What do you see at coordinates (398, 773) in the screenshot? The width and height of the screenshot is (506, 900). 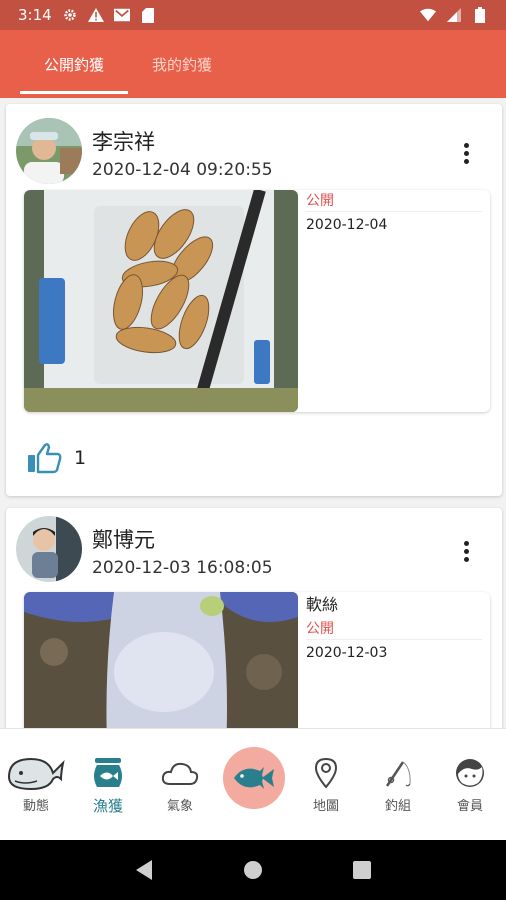 I see `fishing-rod-icon` at bounding box center [398, 773].